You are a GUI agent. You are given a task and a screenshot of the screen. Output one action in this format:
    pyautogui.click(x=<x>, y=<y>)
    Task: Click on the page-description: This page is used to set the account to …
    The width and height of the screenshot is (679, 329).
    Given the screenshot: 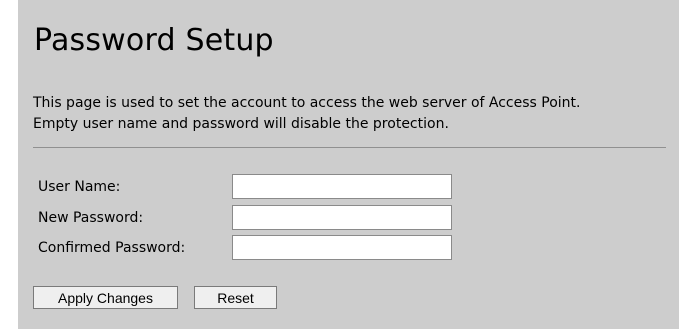 What is the action you would take?
    pyautogui.click(x=353, y=114)
    